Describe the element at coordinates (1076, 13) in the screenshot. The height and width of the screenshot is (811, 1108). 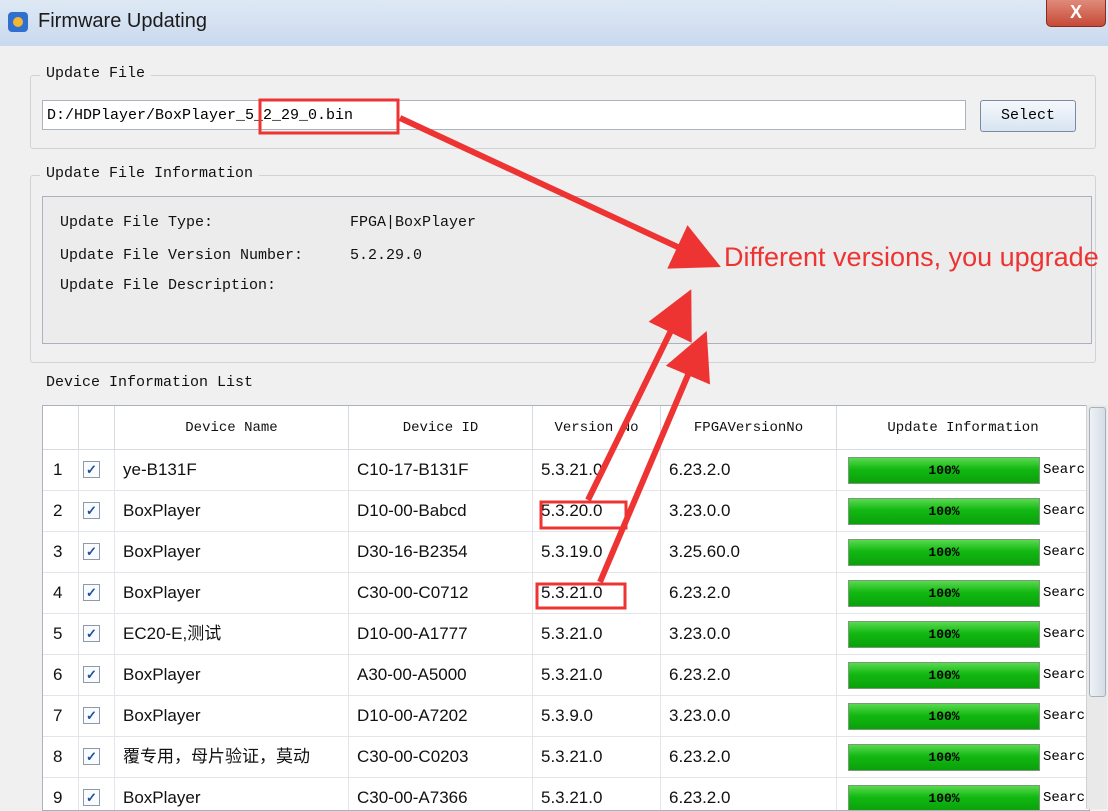
I see `close-button: X` at that location.